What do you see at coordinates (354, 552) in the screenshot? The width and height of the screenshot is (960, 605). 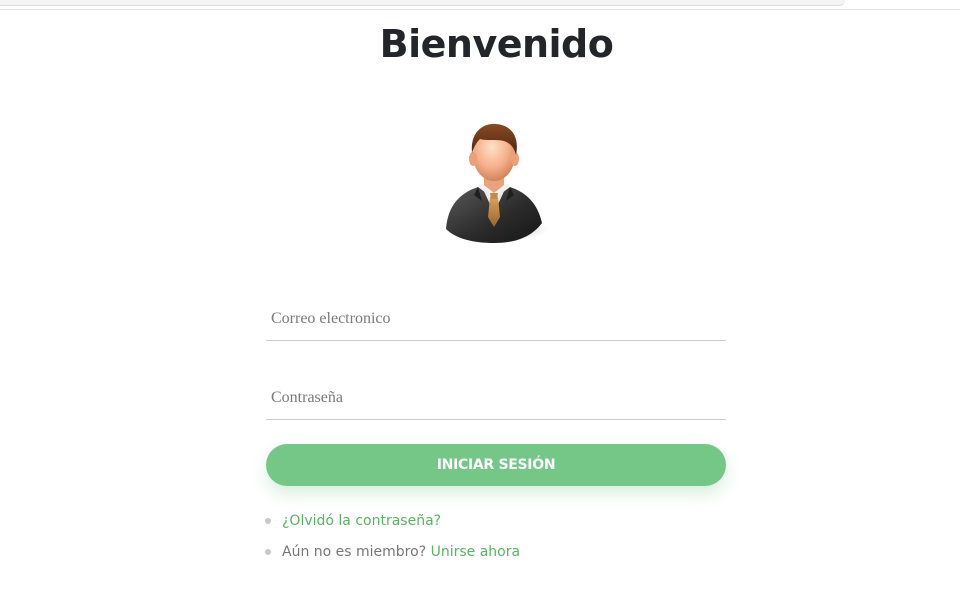 I see `not-member-text: Aún no es miembro?` at bounding box center [354, 552].